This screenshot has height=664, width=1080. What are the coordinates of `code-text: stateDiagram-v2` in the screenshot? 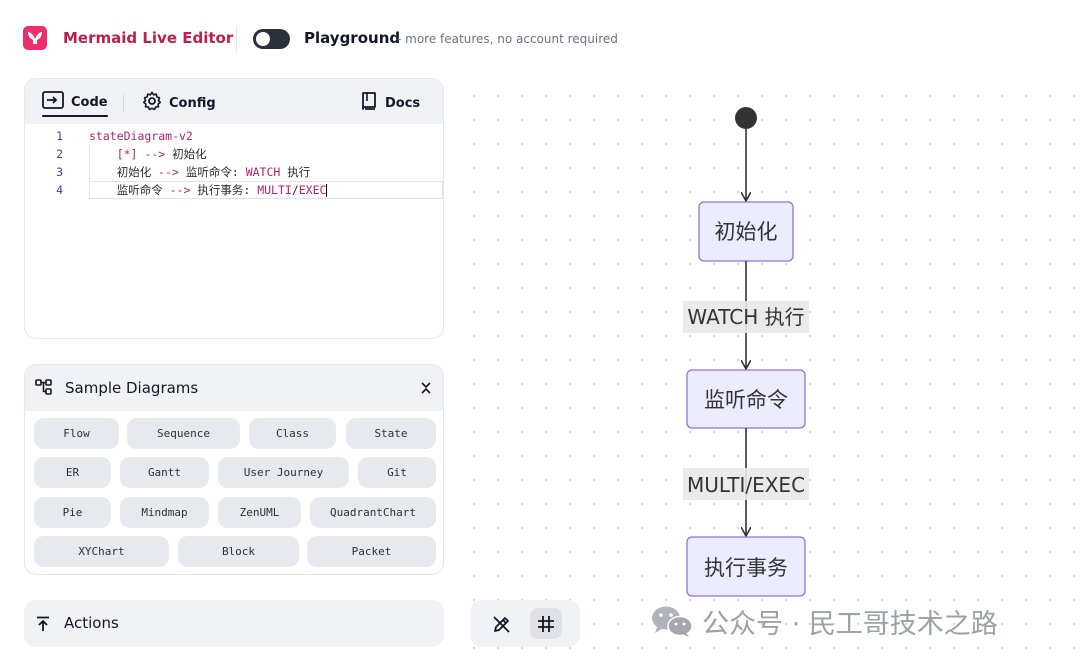 It's located at (141, 136).